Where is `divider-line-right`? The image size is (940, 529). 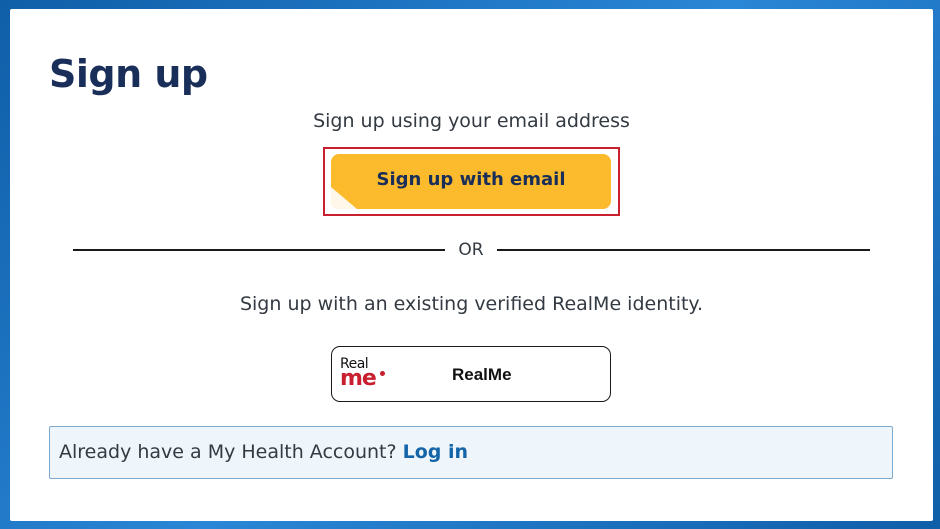
divider-line-right is located at coordinates (683, 250).